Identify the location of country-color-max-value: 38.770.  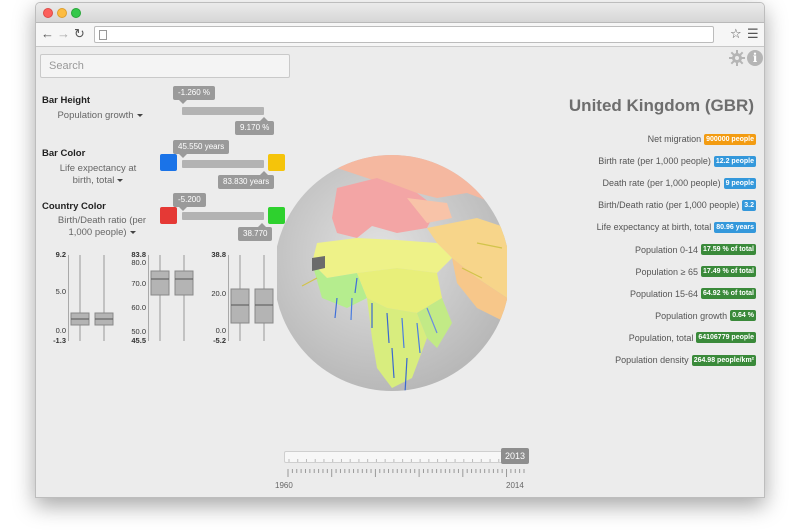
(255, 232).